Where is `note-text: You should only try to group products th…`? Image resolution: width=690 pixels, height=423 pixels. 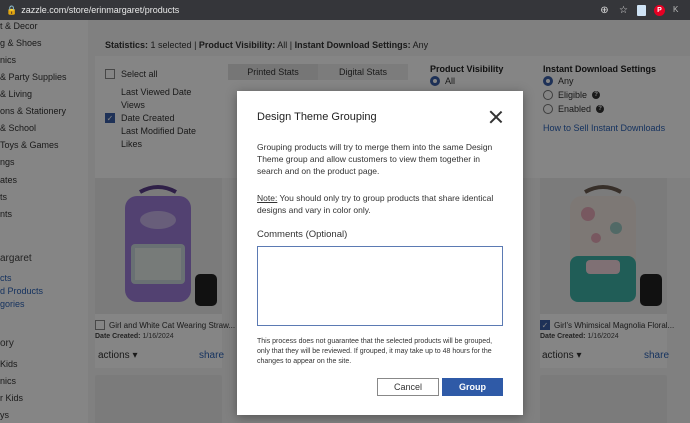 note-text: You should only try to group products th… is located at coordinates (375, 204).